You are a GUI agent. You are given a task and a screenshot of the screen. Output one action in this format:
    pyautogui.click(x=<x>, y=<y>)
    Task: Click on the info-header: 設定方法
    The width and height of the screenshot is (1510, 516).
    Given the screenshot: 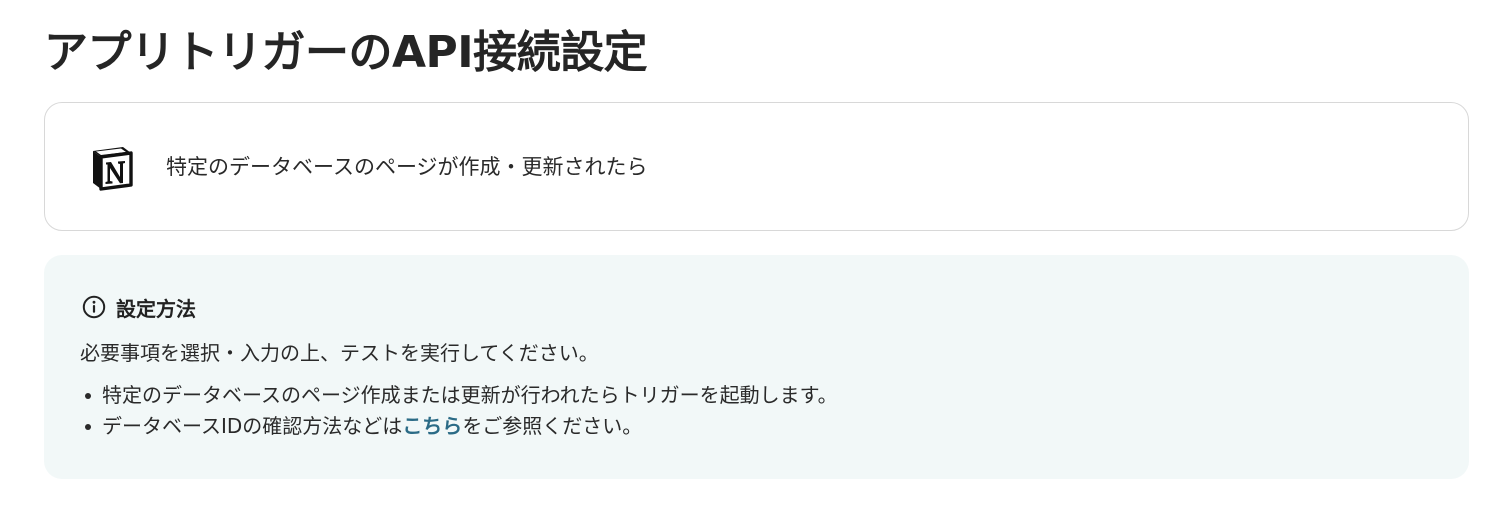 What is the action you would take?
    pyautogui.click(x=139, y=307)
    